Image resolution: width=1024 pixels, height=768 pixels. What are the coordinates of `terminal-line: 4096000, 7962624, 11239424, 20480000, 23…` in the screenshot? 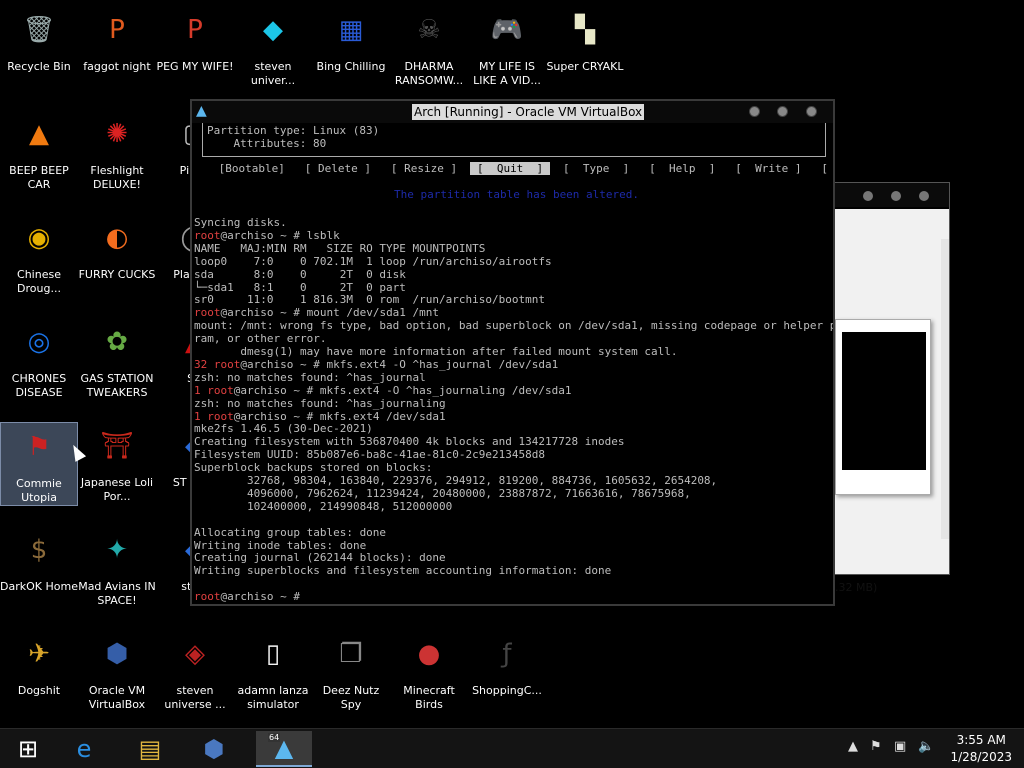 It's located at (442, 493).